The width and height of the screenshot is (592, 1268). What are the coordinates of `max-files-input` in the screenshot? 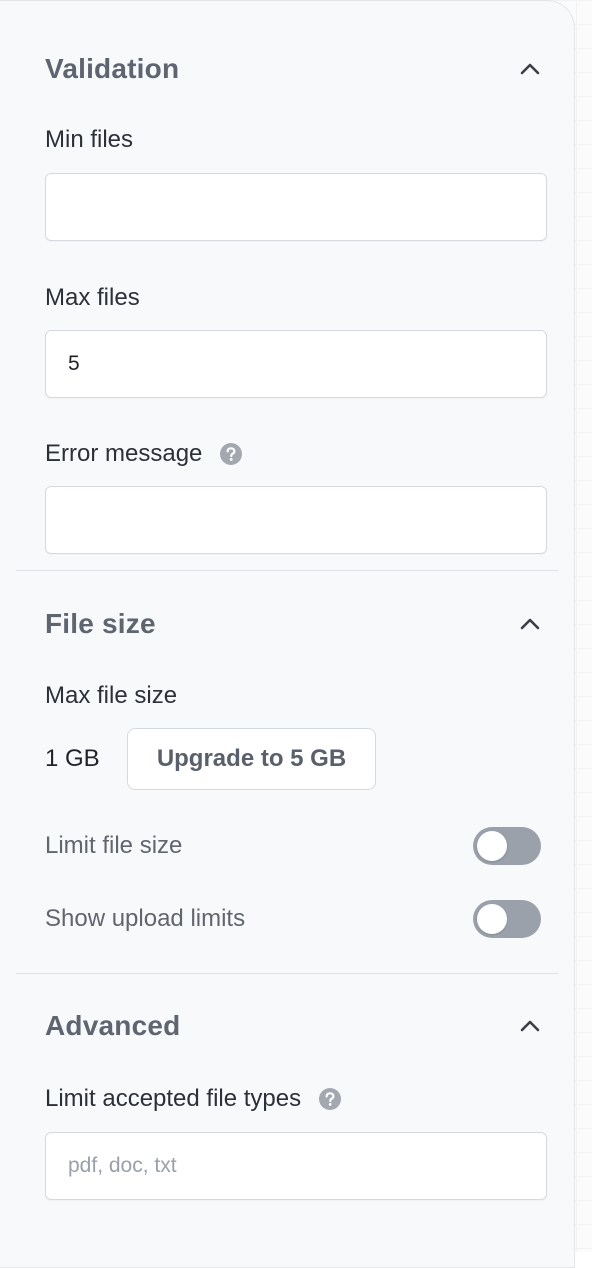 It's located at (296, 364).